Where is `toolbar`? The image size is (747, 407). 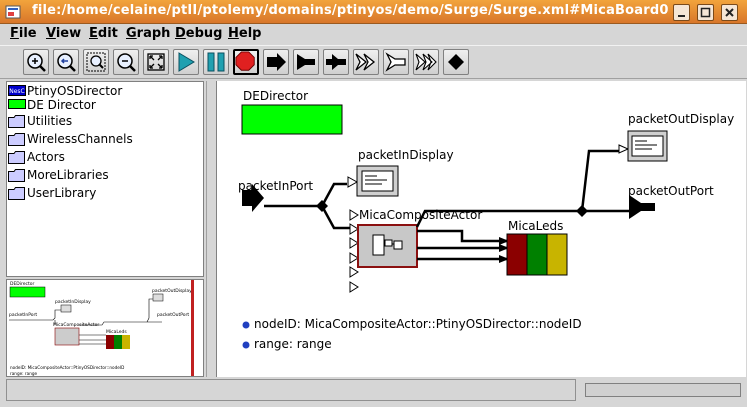 toolbar is located at coordinates (373, 62).